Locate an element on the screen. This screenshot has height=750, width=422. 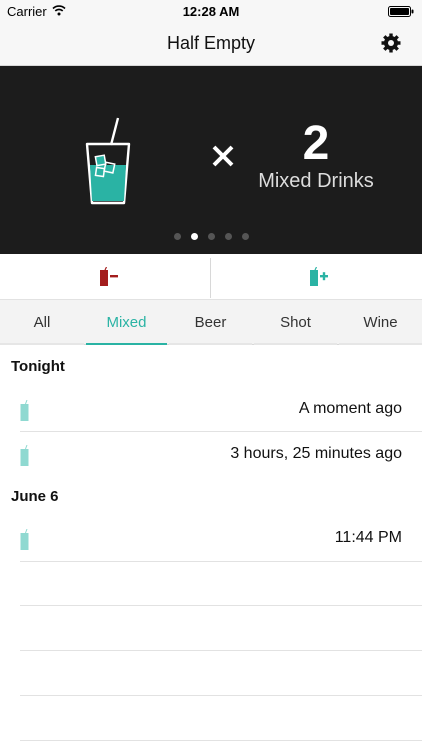
multiply-icon is located at coordinates (223, 156).